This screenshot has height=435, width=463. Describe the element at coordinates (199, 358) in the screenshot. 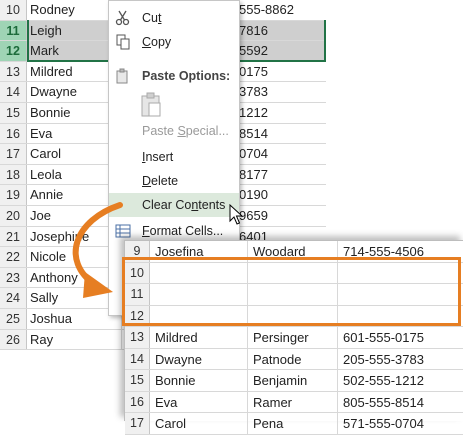

I see `cell-first-name: Dwayne` at that location.